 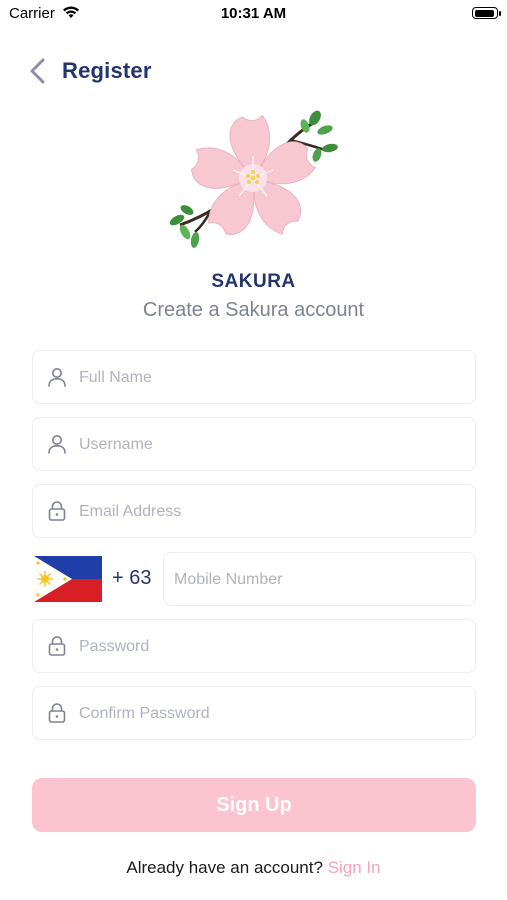 I want to click on username-field, so click(x=254, y=444).